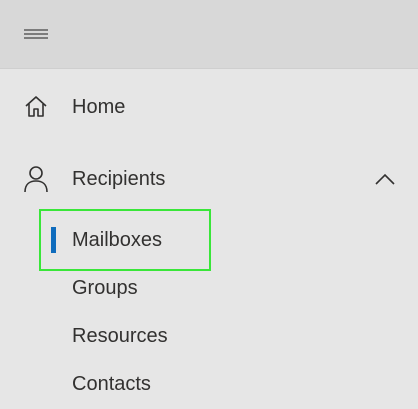 The image size is (418, 409). I want to click on hamburger-menu-button, so click(36, 34).